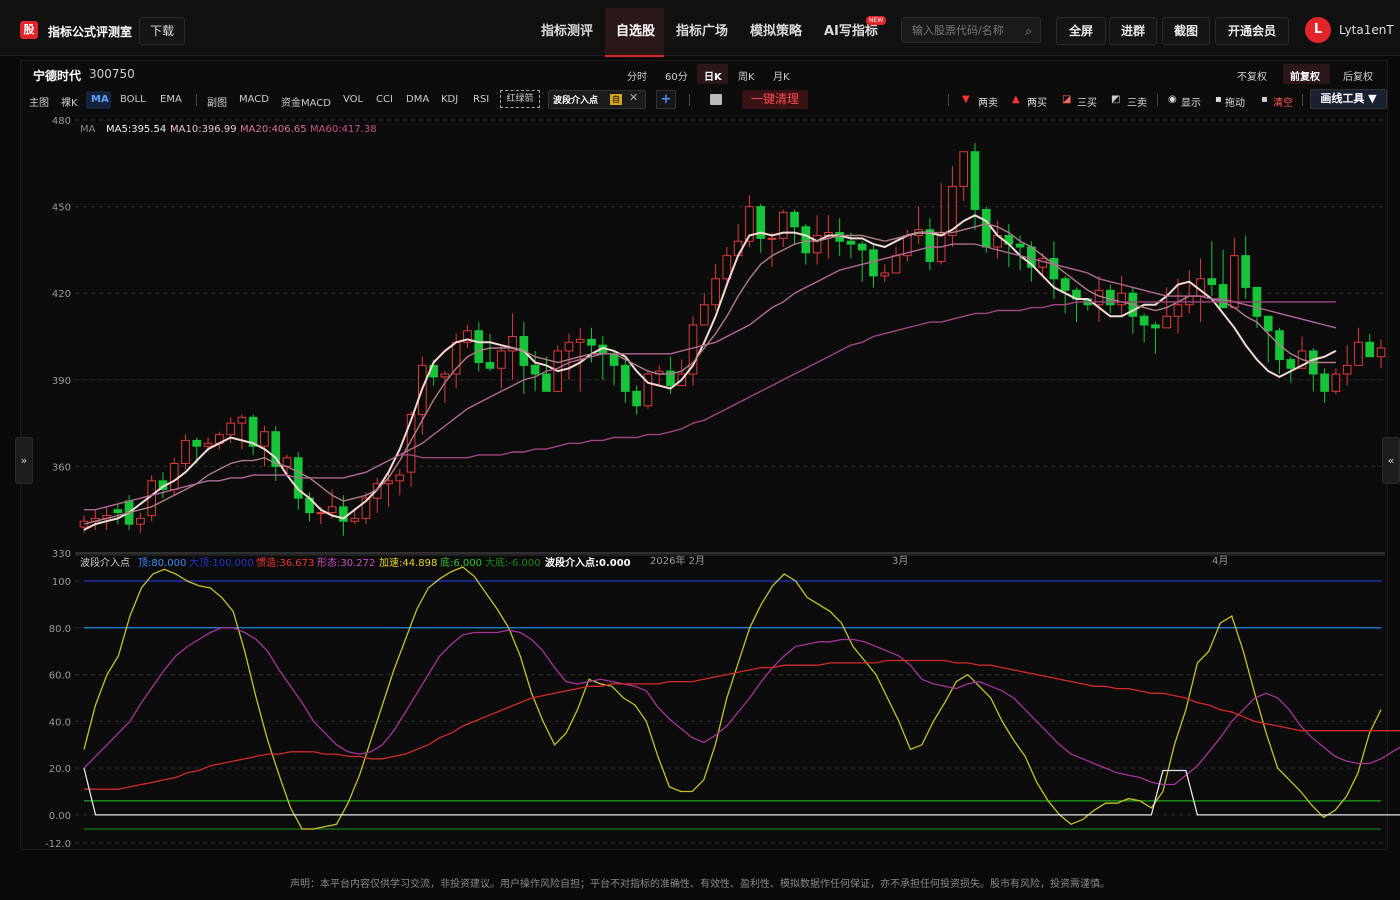 The height and width of the screenshot is (900, 1400). What do you see at coordinates (60, 769) in the screenshot?
I see `sub-ytick-label: 20.0` at bounding box center [60, 769].